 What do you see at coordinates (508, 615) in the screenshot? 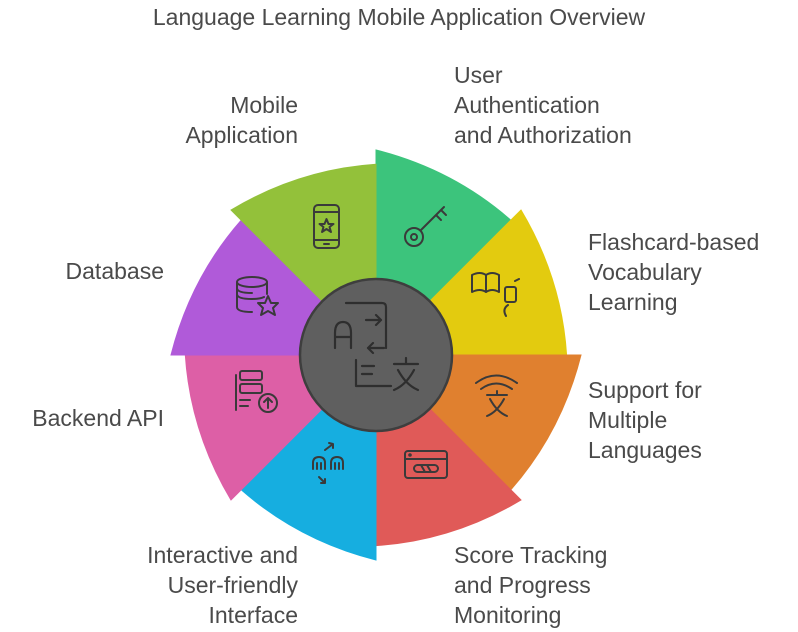
I see `label-line: Monitoring` at bounding box center [508, 615].